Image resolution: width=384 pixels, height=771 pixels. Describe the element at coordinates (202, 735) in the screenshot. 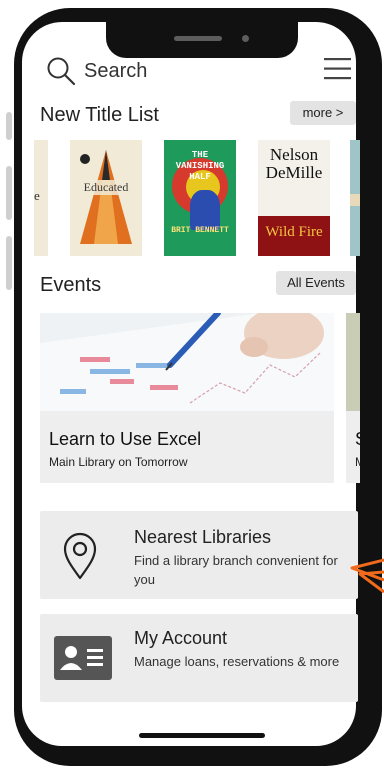

I see `home-indicator` at that location.